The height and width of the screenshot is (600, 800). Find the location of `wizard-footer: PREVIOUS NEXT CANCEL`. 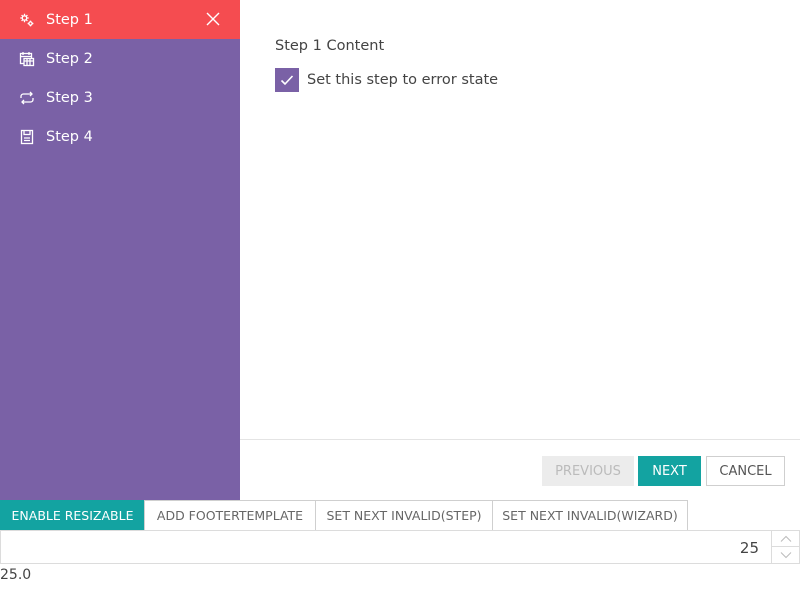

wizard-footer: PREVIOUS NEXT CANCEL is located at coordinates (520, 469).